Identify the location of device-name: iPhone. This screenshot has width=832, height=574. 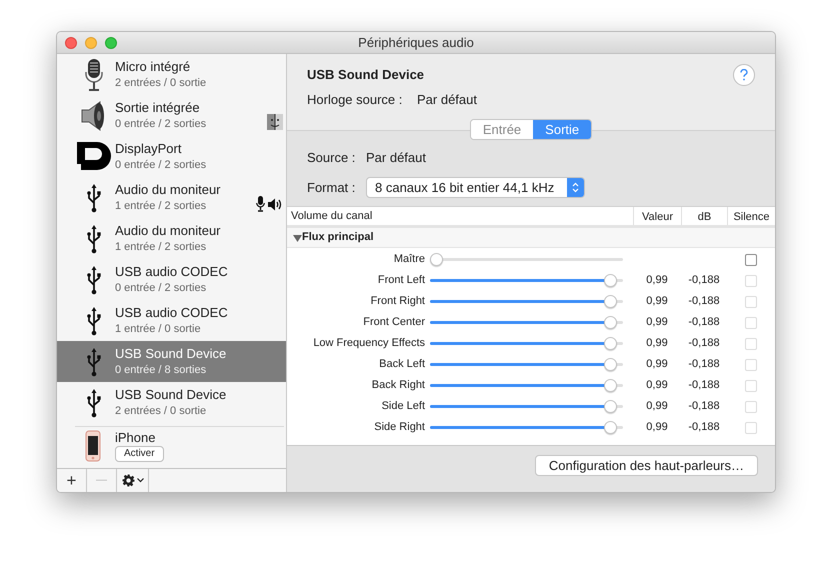
(135, 438).